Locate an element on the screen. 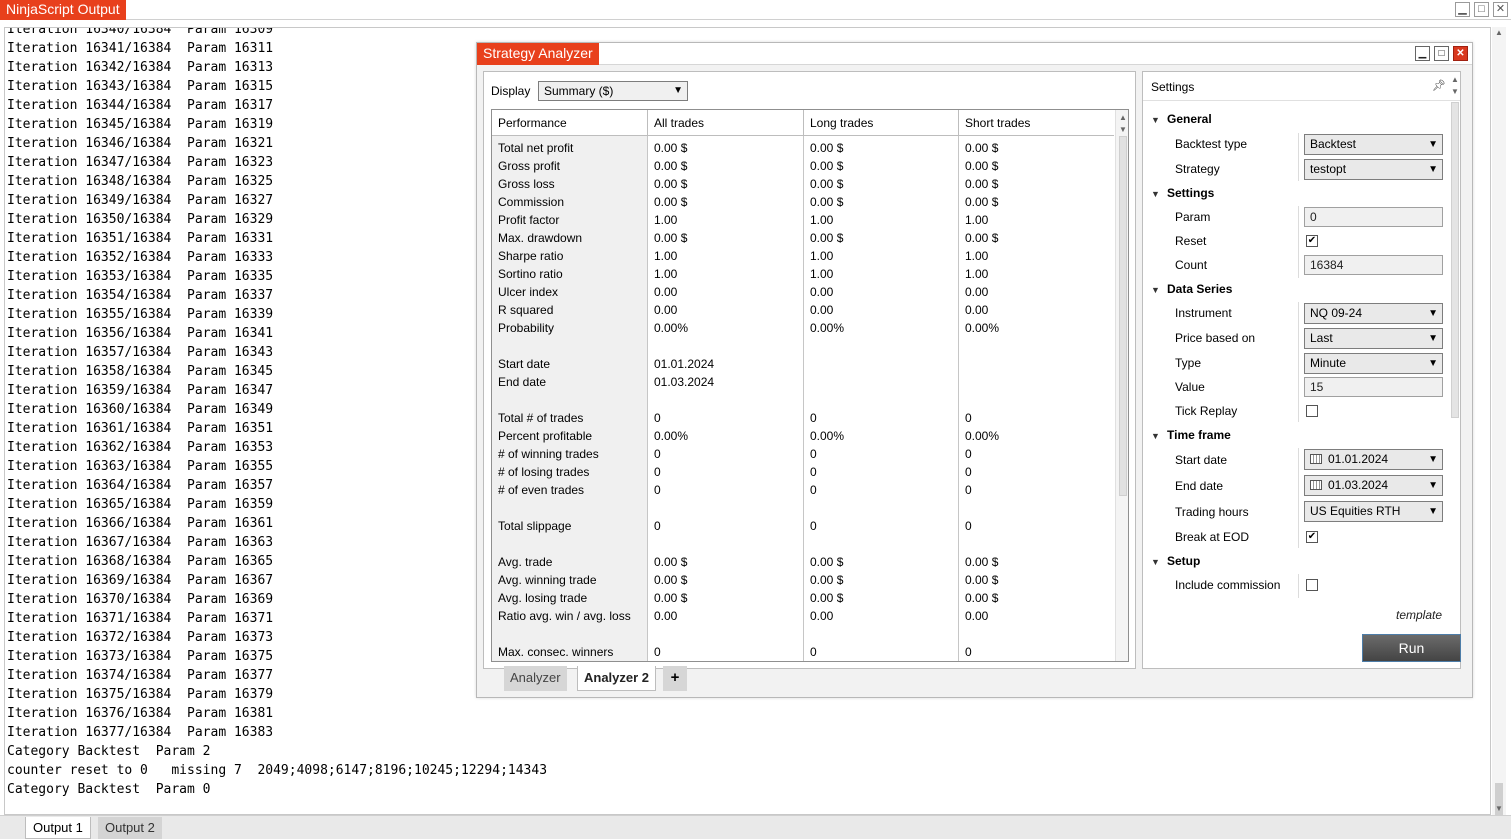  table-row: End date 01.03.2024 is located at coordinates (803, 382).